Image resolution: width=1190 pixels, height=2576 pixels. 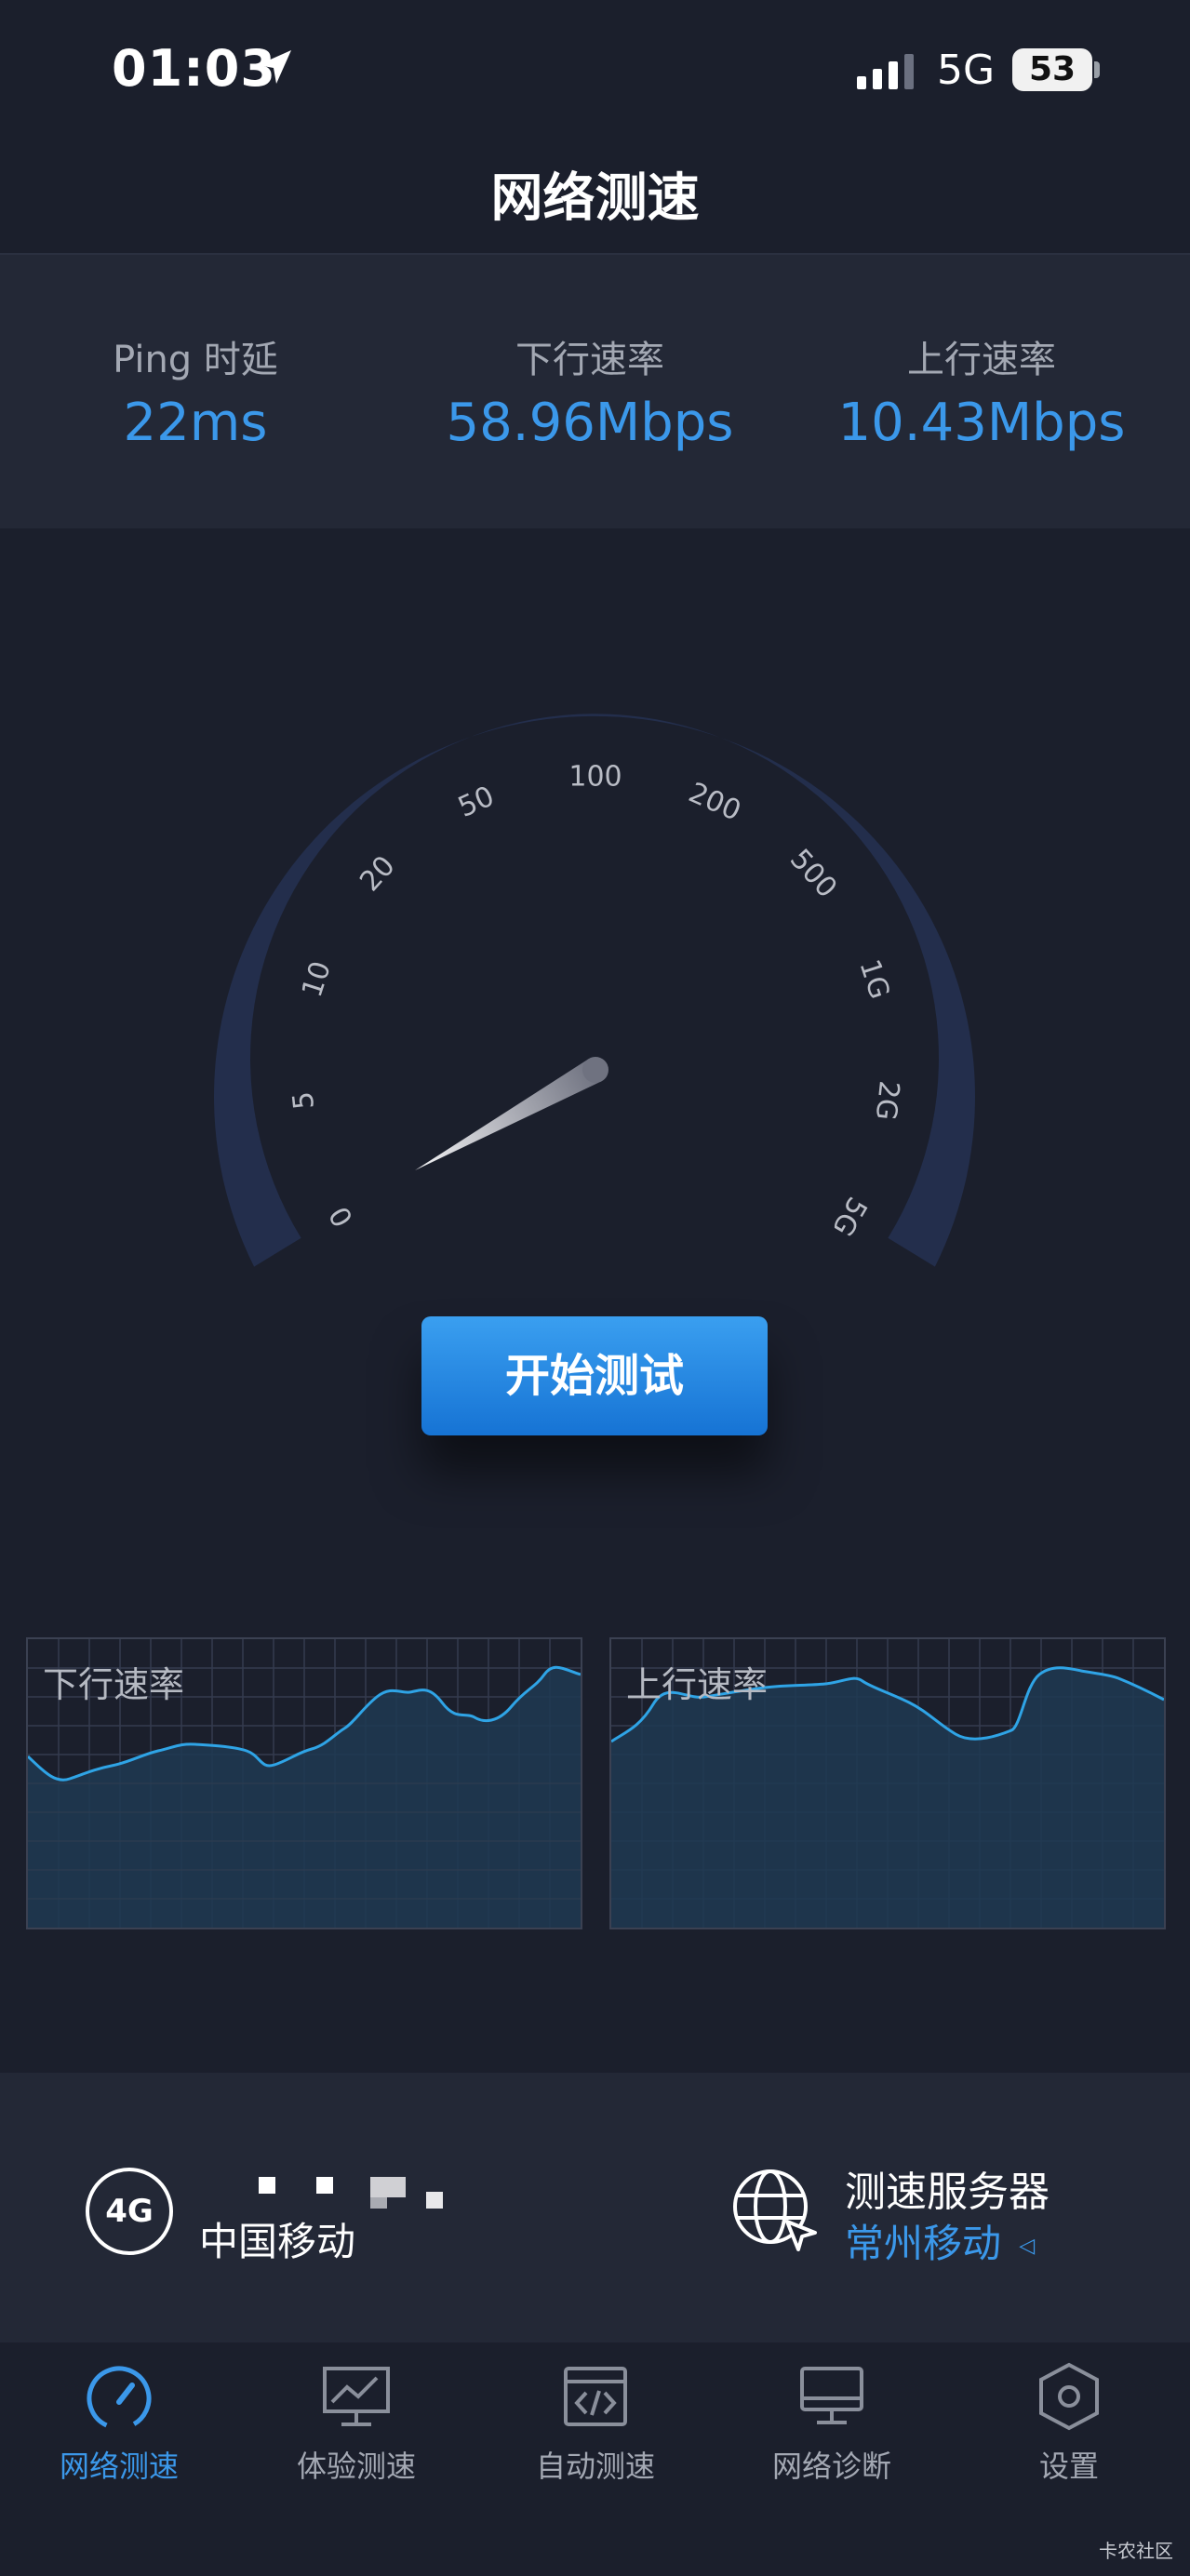 I want to click on tab-settings: 设置, so click(x=1069, y=2423).